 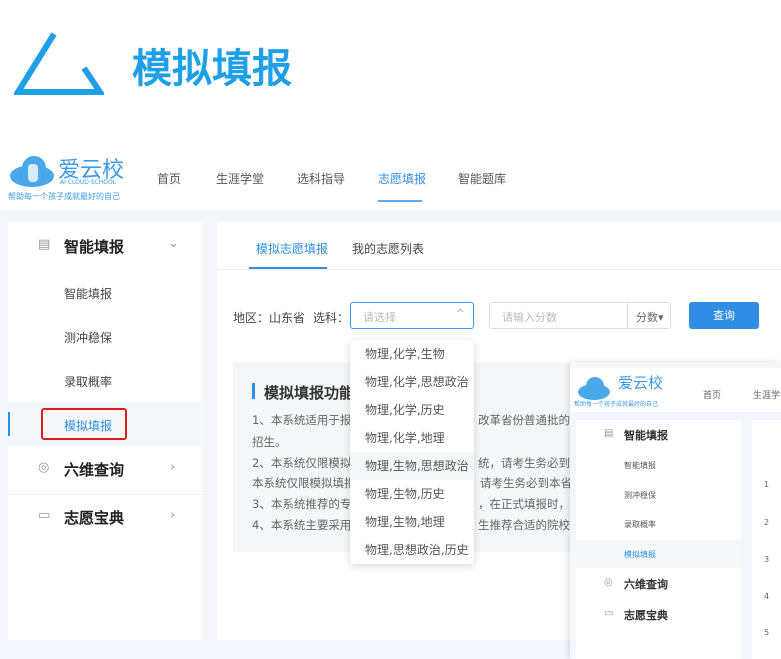 I want to click on info-line: 生推荐合适的院校。, so click(x=530, y=525).